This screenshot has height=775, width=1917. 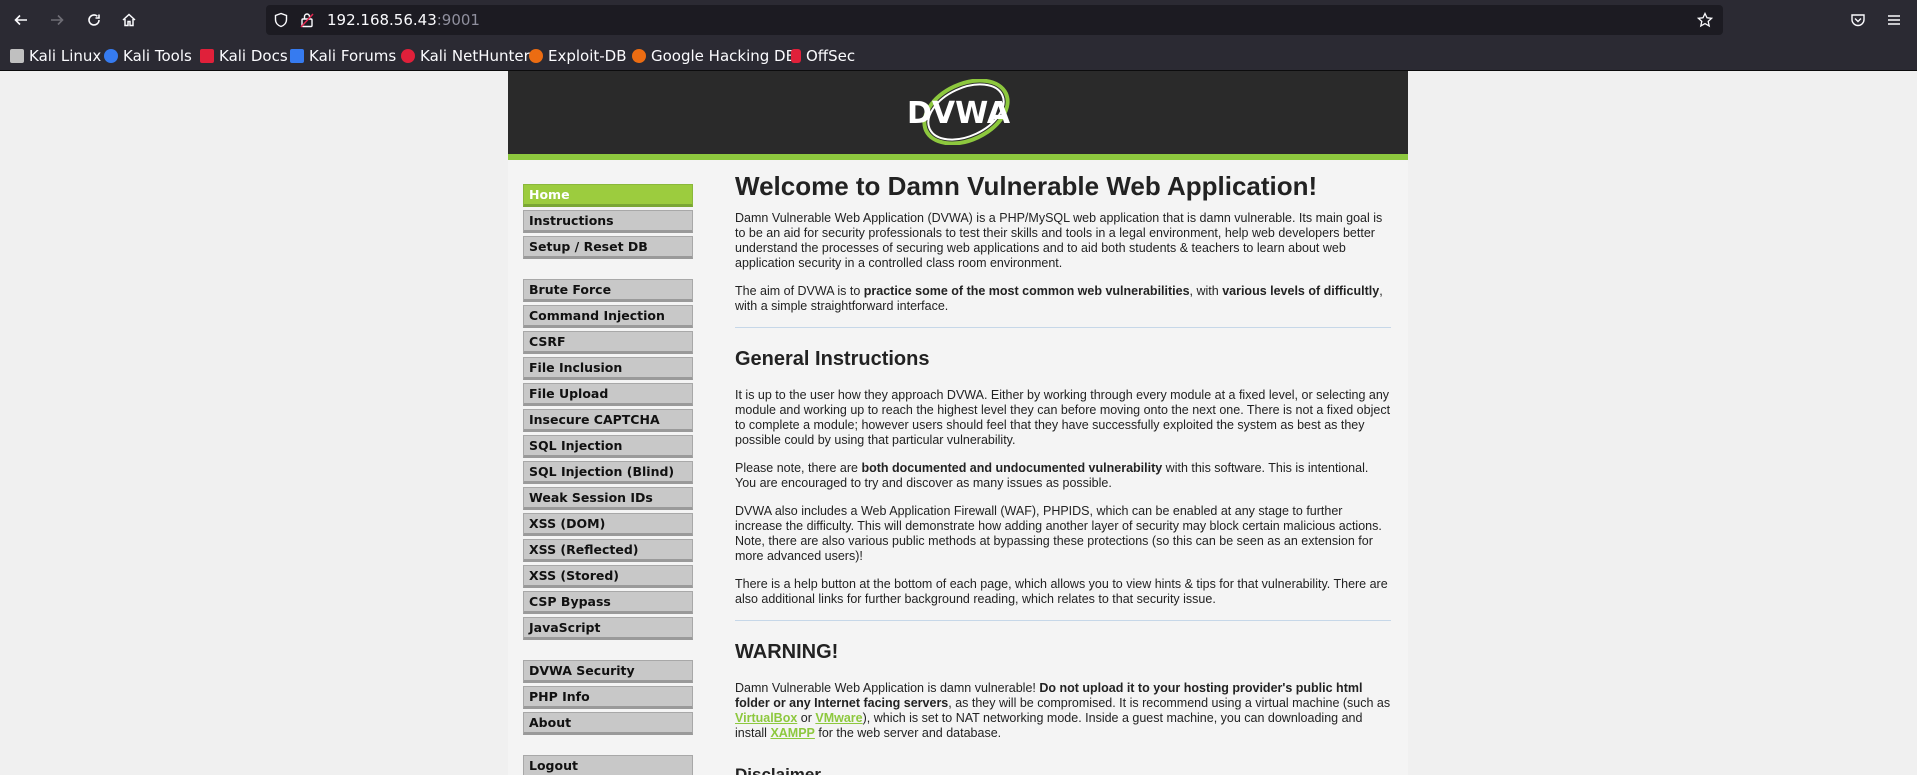 What do you see at coordinates (281, 20) in the screenshot?
I see `shield-icon` at bounding box center [281, 20].